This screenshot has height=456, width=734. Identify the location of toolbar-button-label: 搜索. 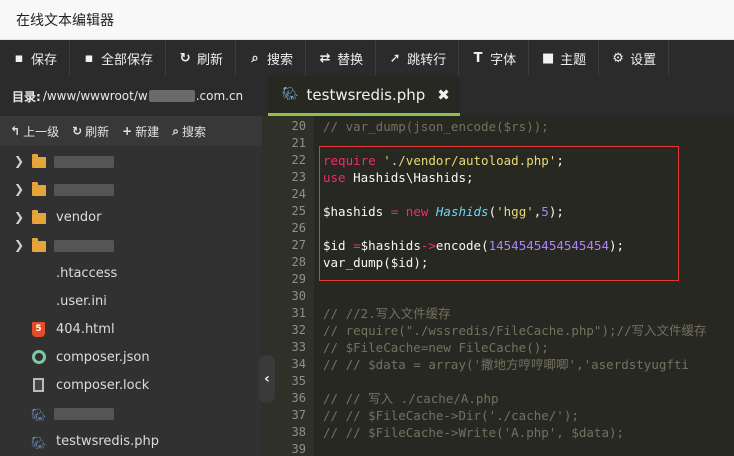
(280, 60).